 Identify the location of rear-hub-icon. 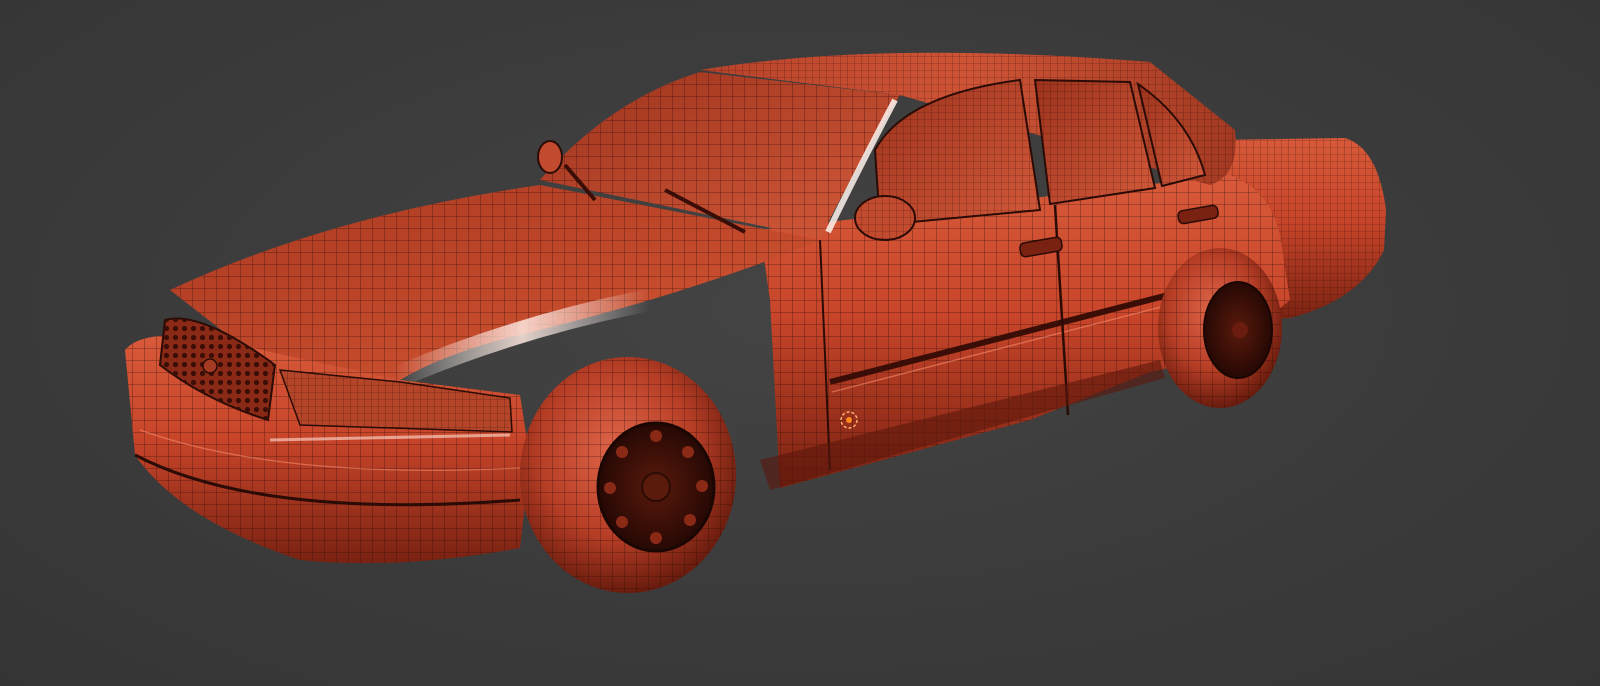
(1240, 330).